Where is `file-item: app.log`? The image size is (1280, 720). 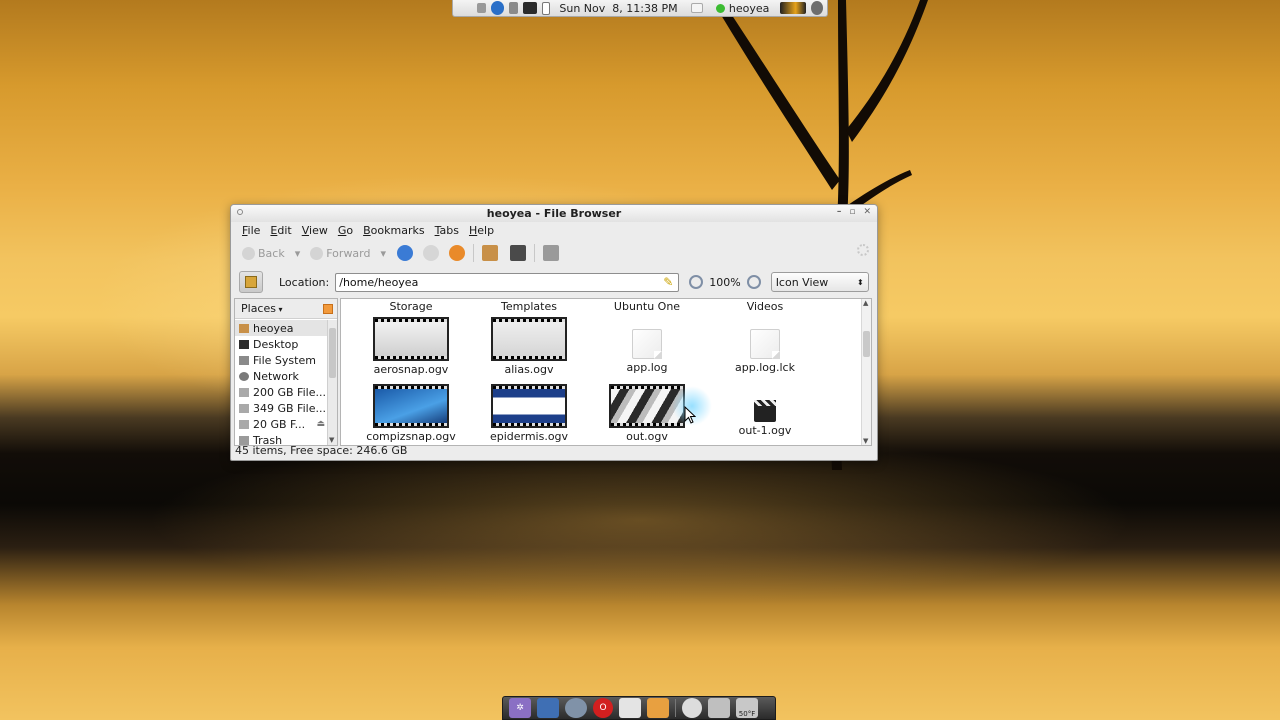 file-item: app.log is located at coordinates (647, 345).